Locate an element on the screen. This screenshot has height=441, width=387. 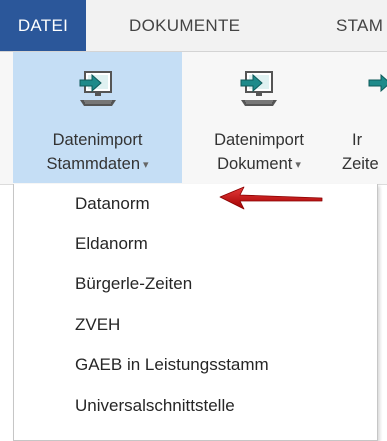
ribbon-button-label: Datenimport Dokument ▾ is located at coordinates (259, 152).